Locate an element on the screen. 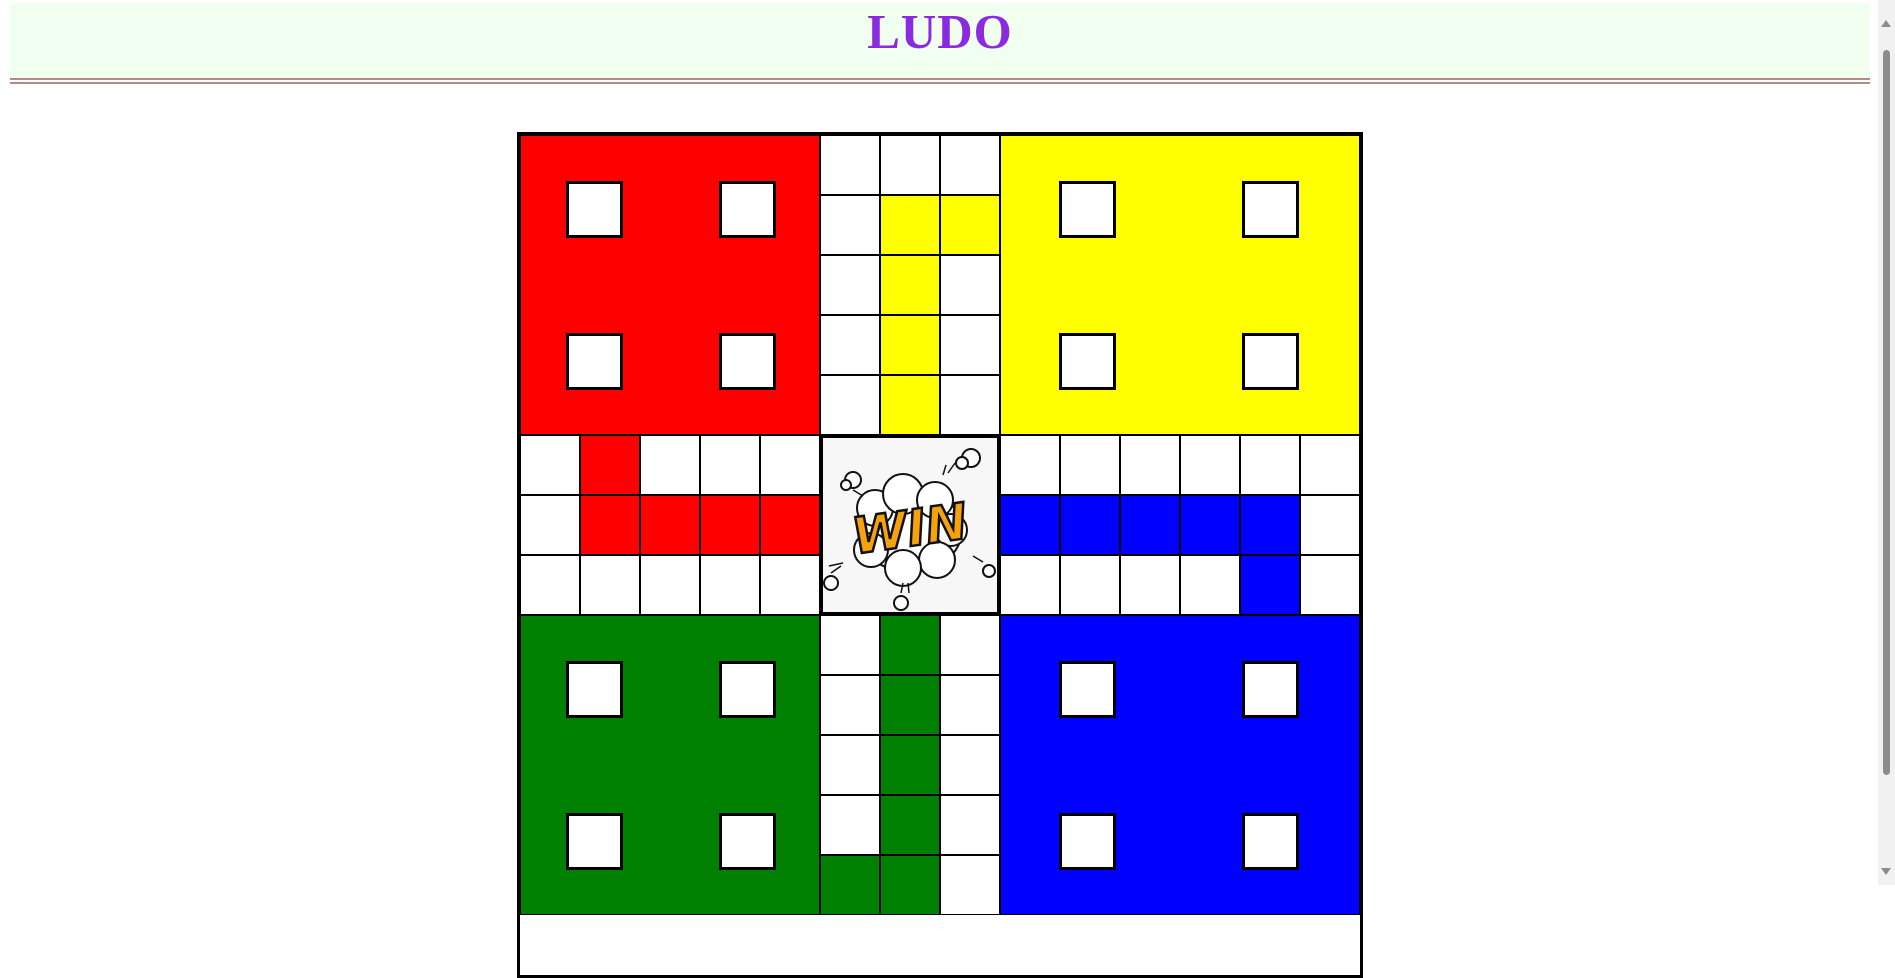  header-divider is located at coordinates (940, 81).